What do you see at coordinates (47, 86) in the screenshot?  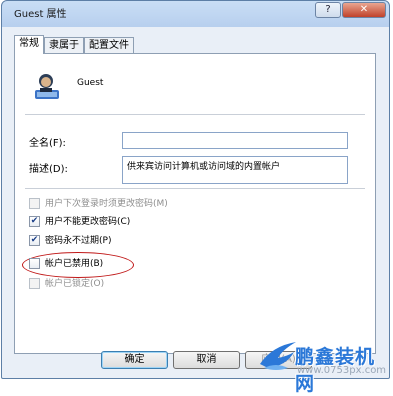 I see `user-account-icon` at bounding box center [47, 86].